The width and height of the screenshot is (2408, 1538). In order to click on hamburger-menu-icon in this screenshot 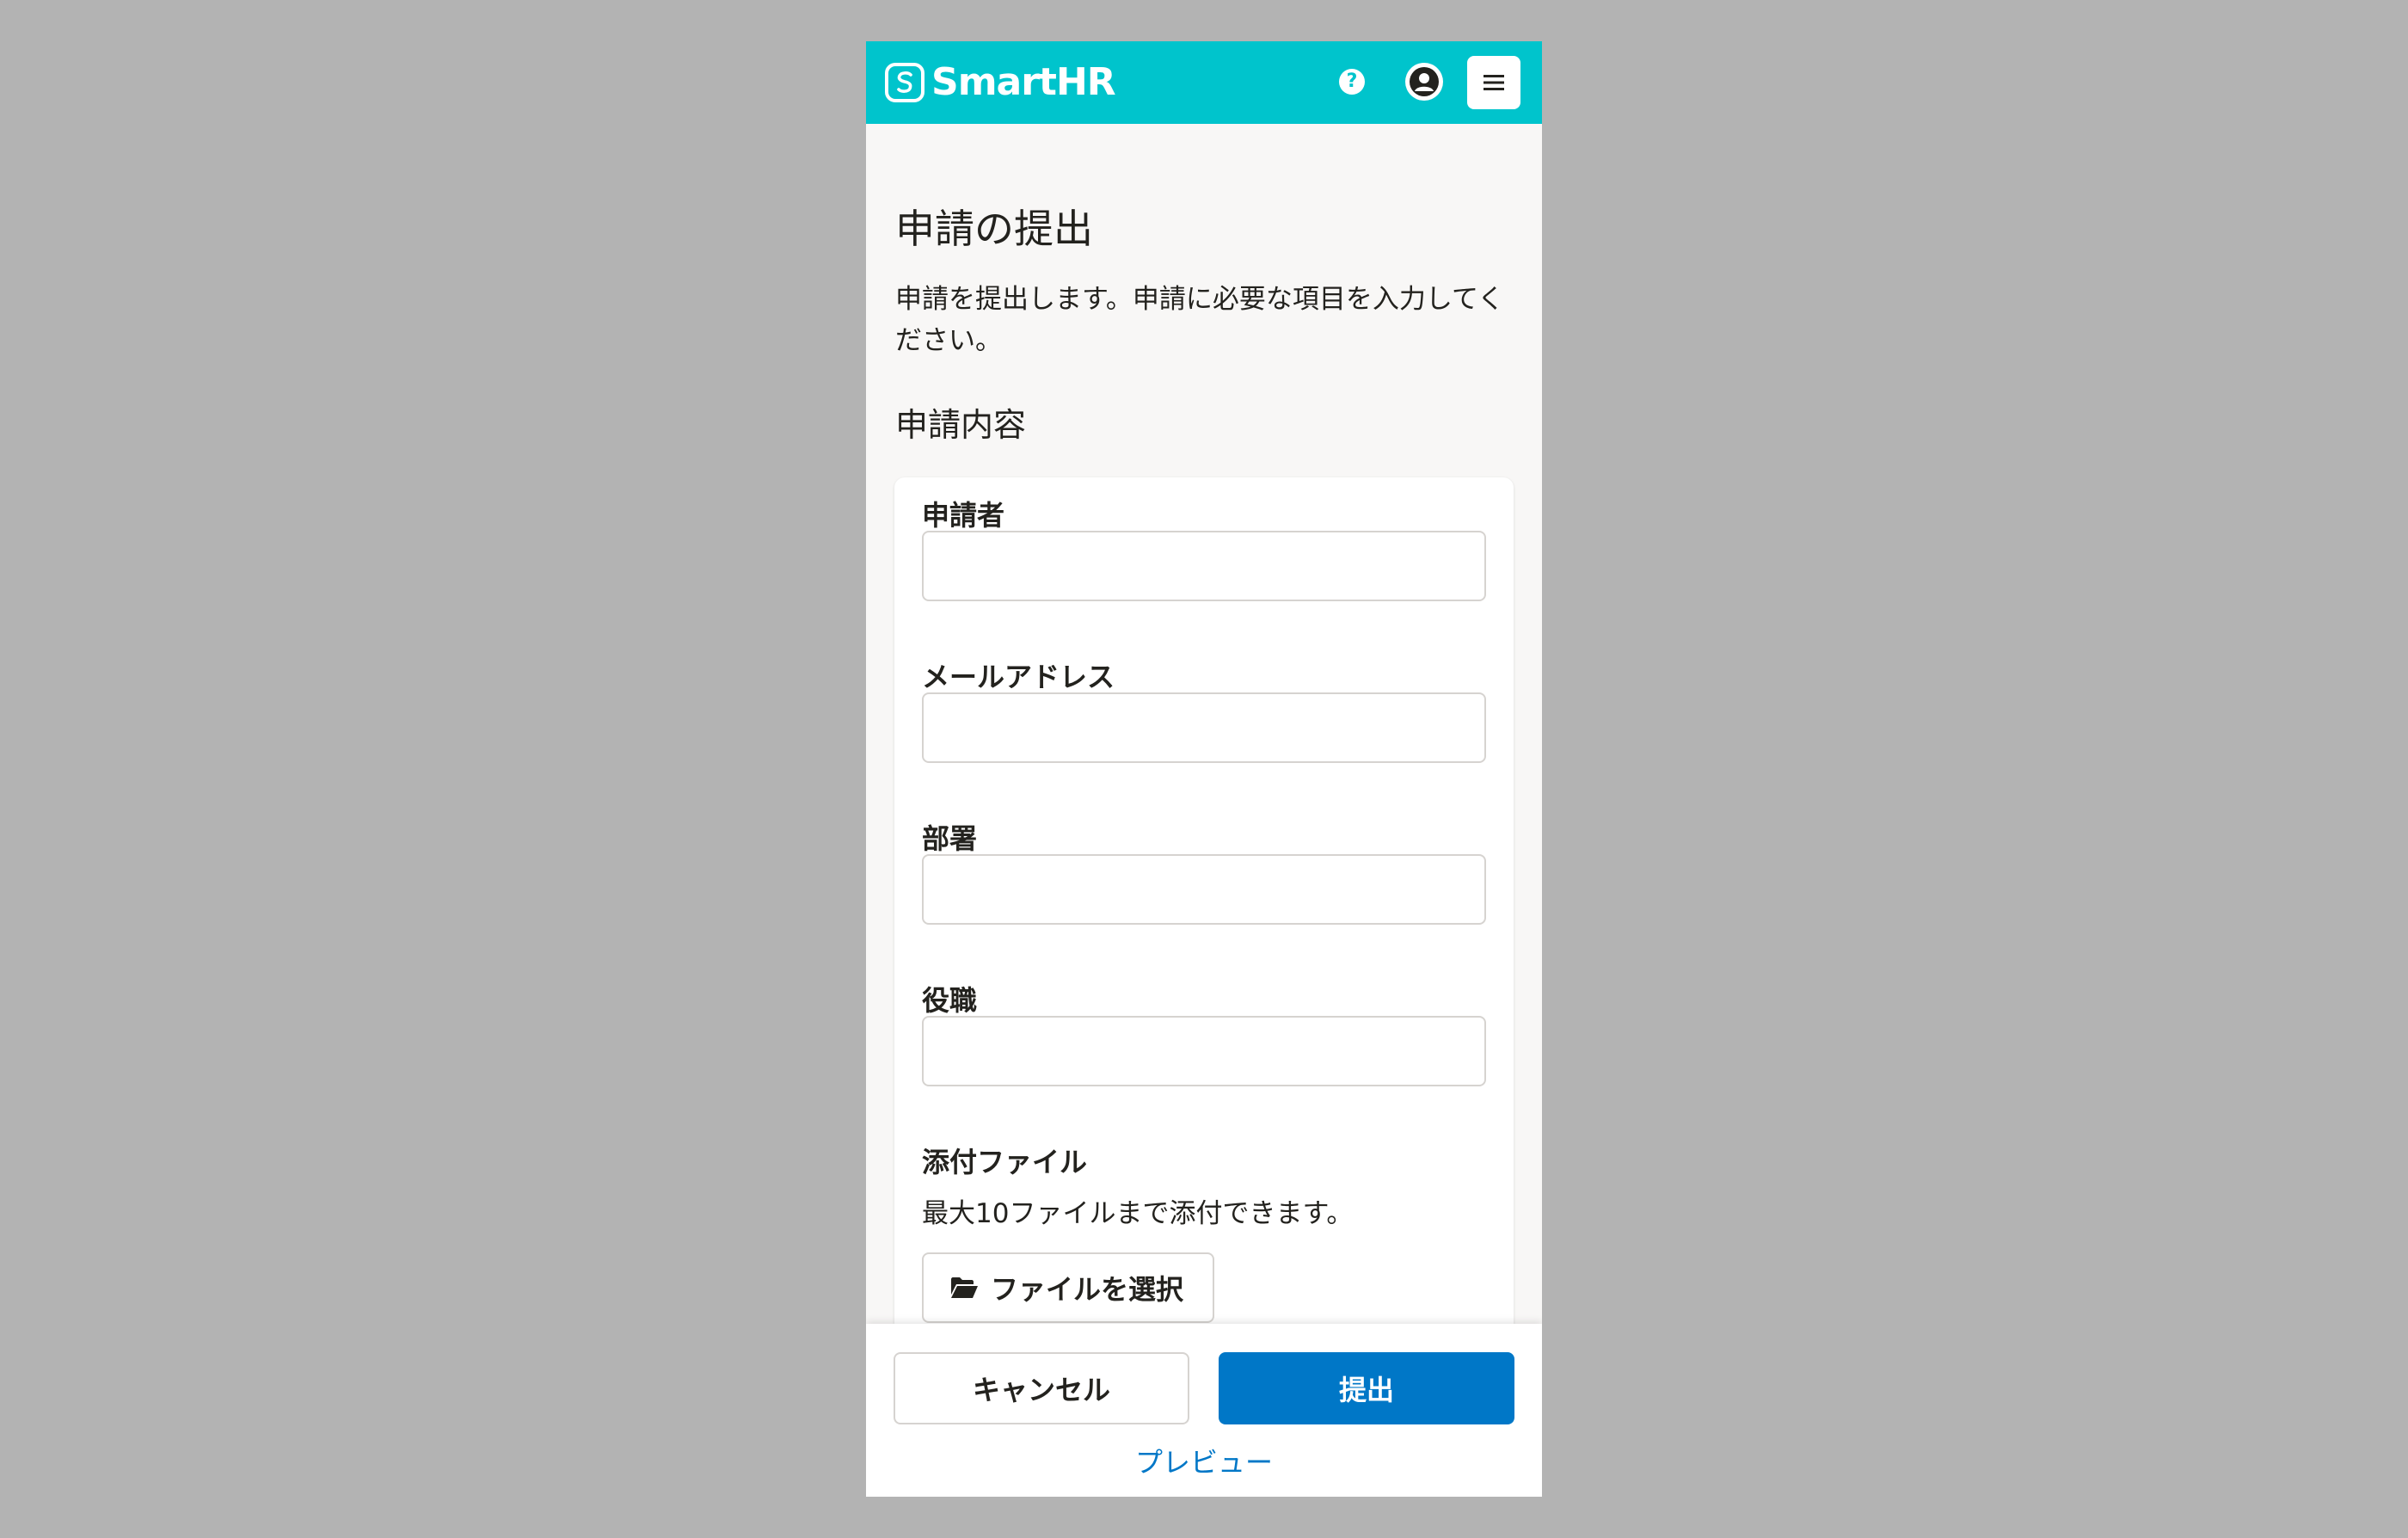, I will do `click(1494, 82)`.